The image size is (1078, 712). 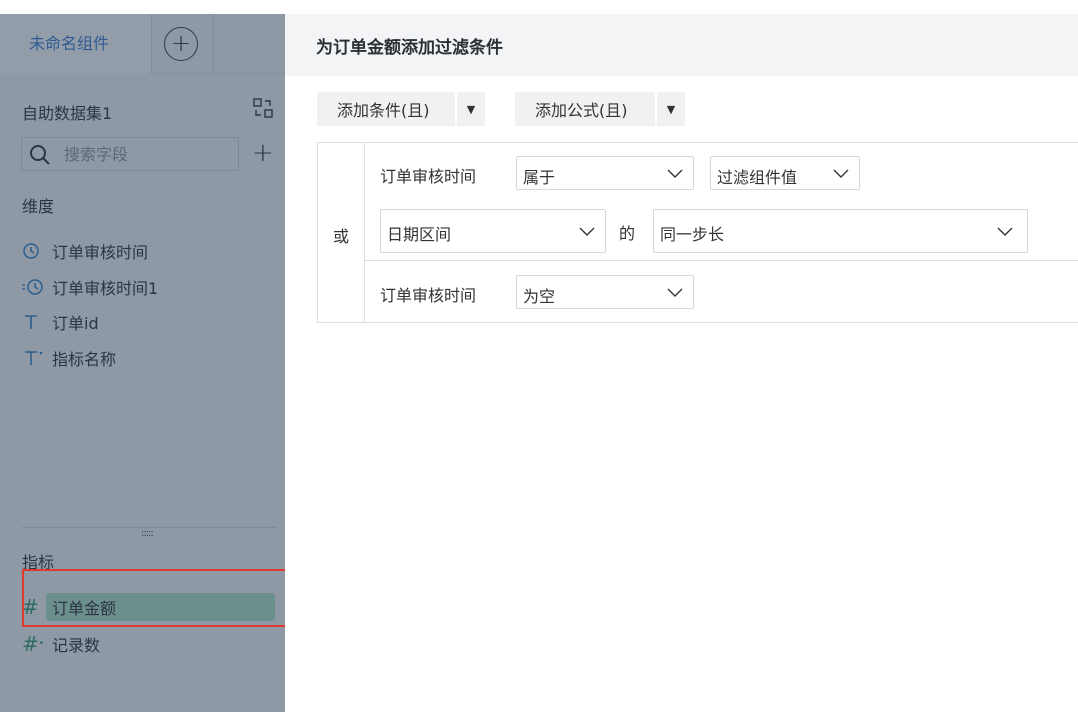 I want to click on add-condition-button: 添加条件(且), so click(x=386, y=109).